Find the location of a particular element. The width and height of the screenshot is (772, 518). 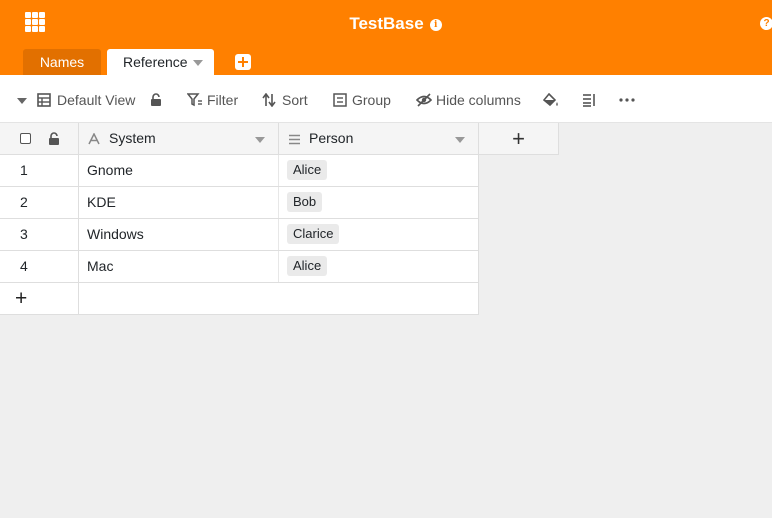

view-selector: Default View is located at coordinates (87, 100).